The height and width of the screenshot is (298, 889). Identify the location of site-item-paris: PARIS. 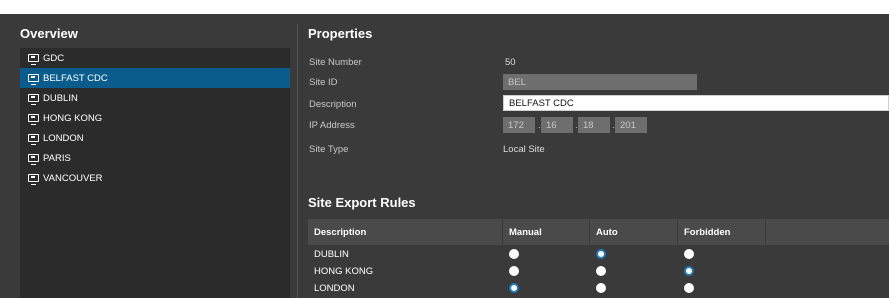
(155, 158).